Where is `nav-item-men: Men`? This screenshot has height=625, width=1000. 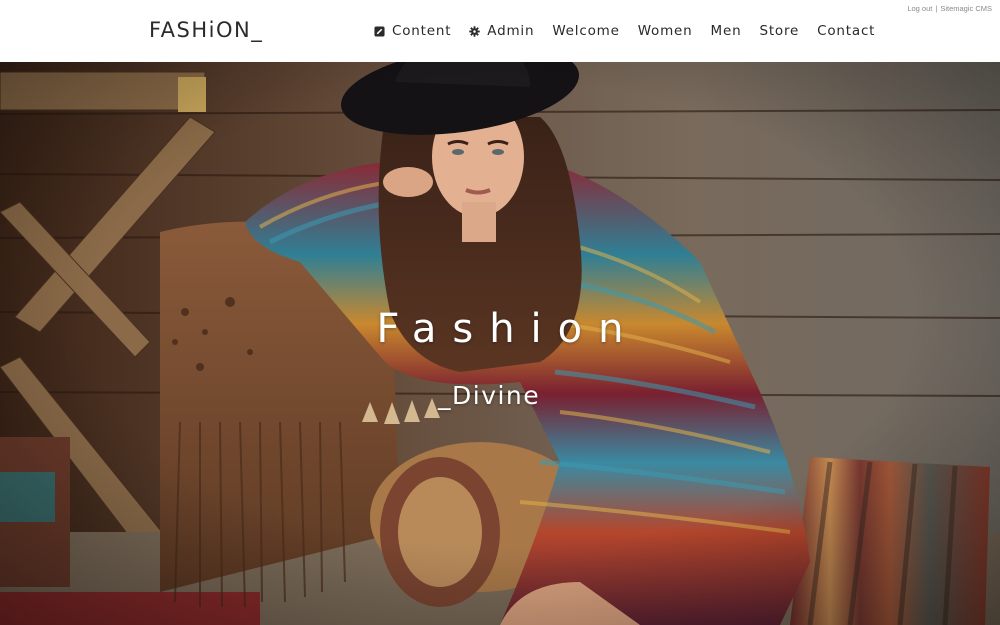 nav-item-men: Men is located at coordinates (726, 31).